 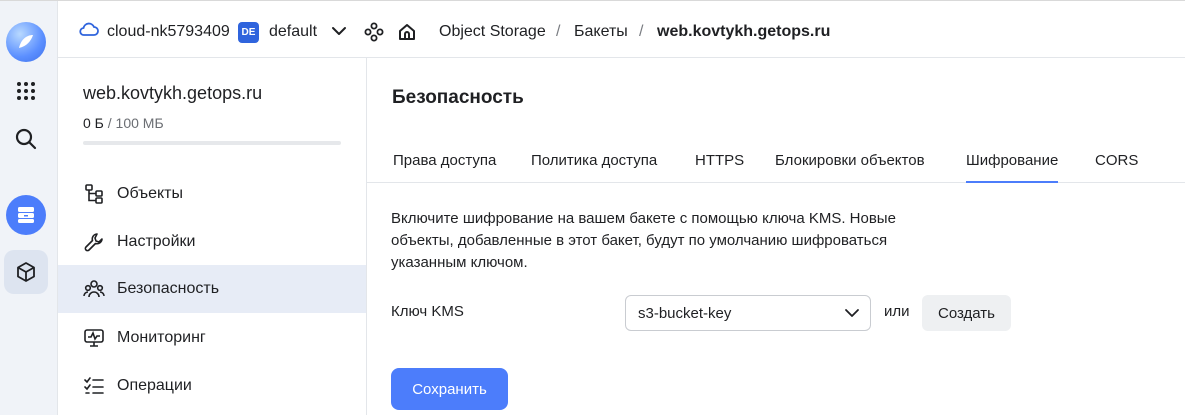 I want to click on tab-access-policy: Политика доступа, so click(x=594, y=160).